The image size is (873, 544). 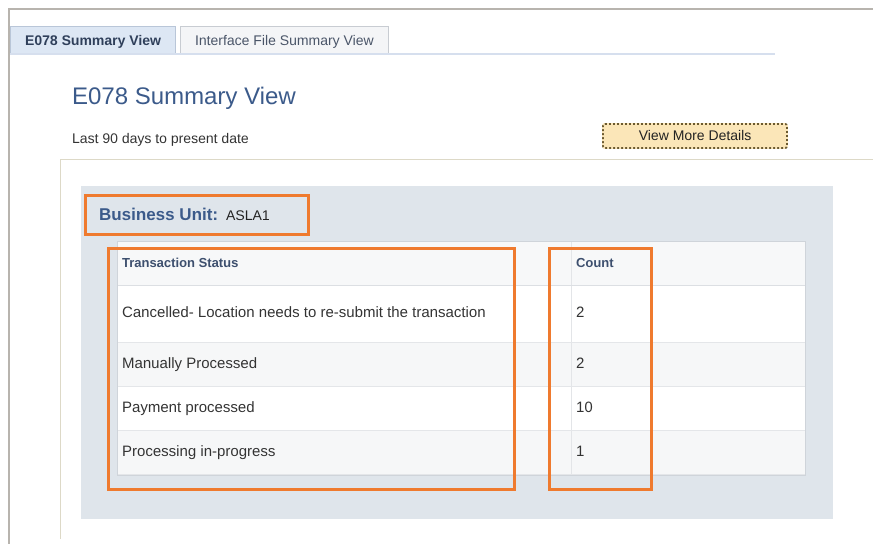 What do you see at coordinates (184, 97) in the screenshot?
I see `page-title: E078 Summary View` at bounding box center [184, 97].